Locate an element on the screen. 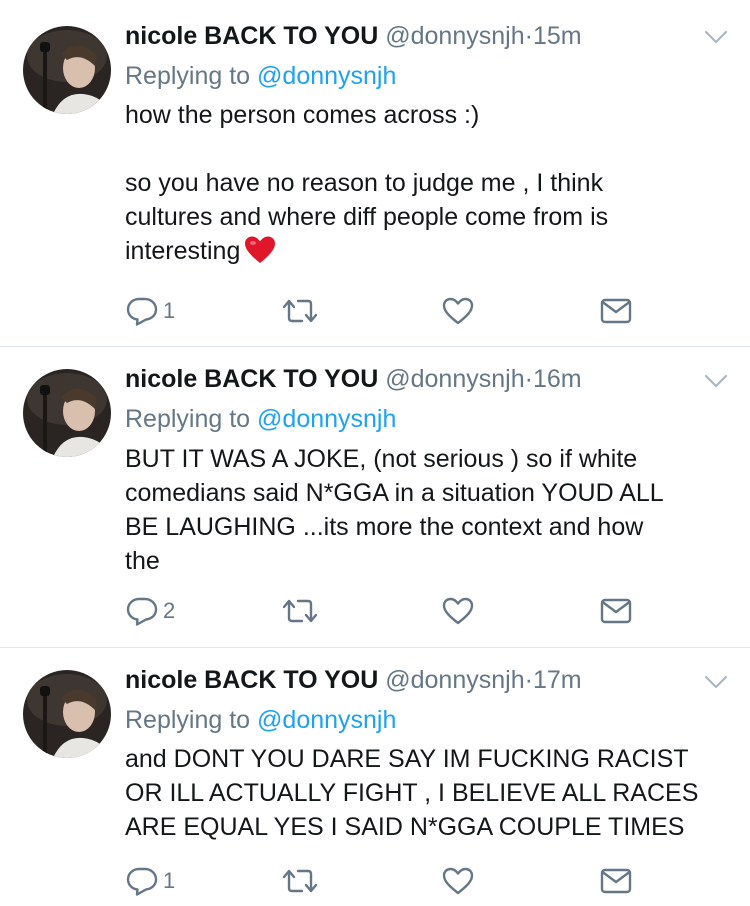 Image resolution: width=750 pixels, height=906 pixels. reply-button: 2 is located at coordinates (150, 611).